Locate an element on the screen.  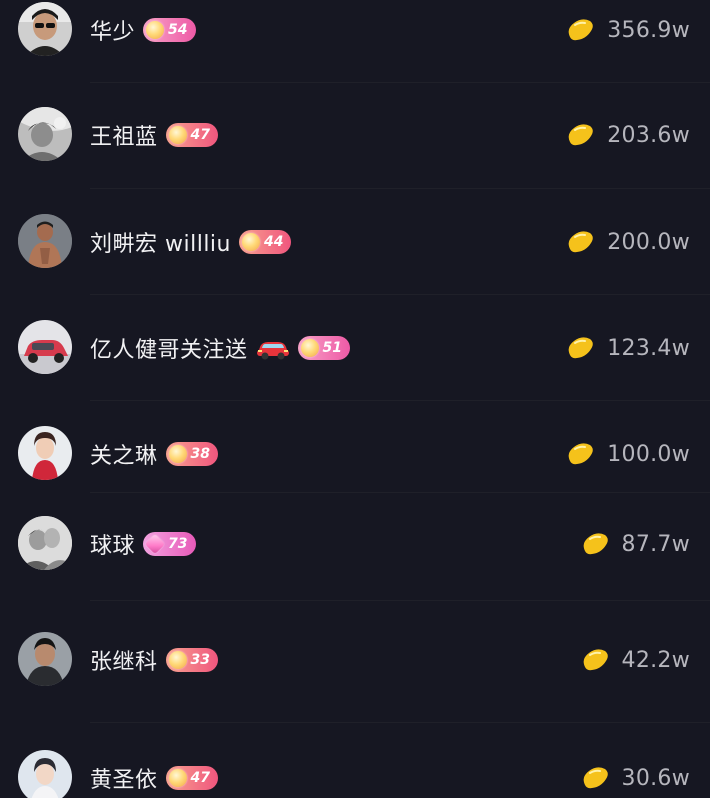
gift-amount: 356.9w is located at coordinates (648, 30).